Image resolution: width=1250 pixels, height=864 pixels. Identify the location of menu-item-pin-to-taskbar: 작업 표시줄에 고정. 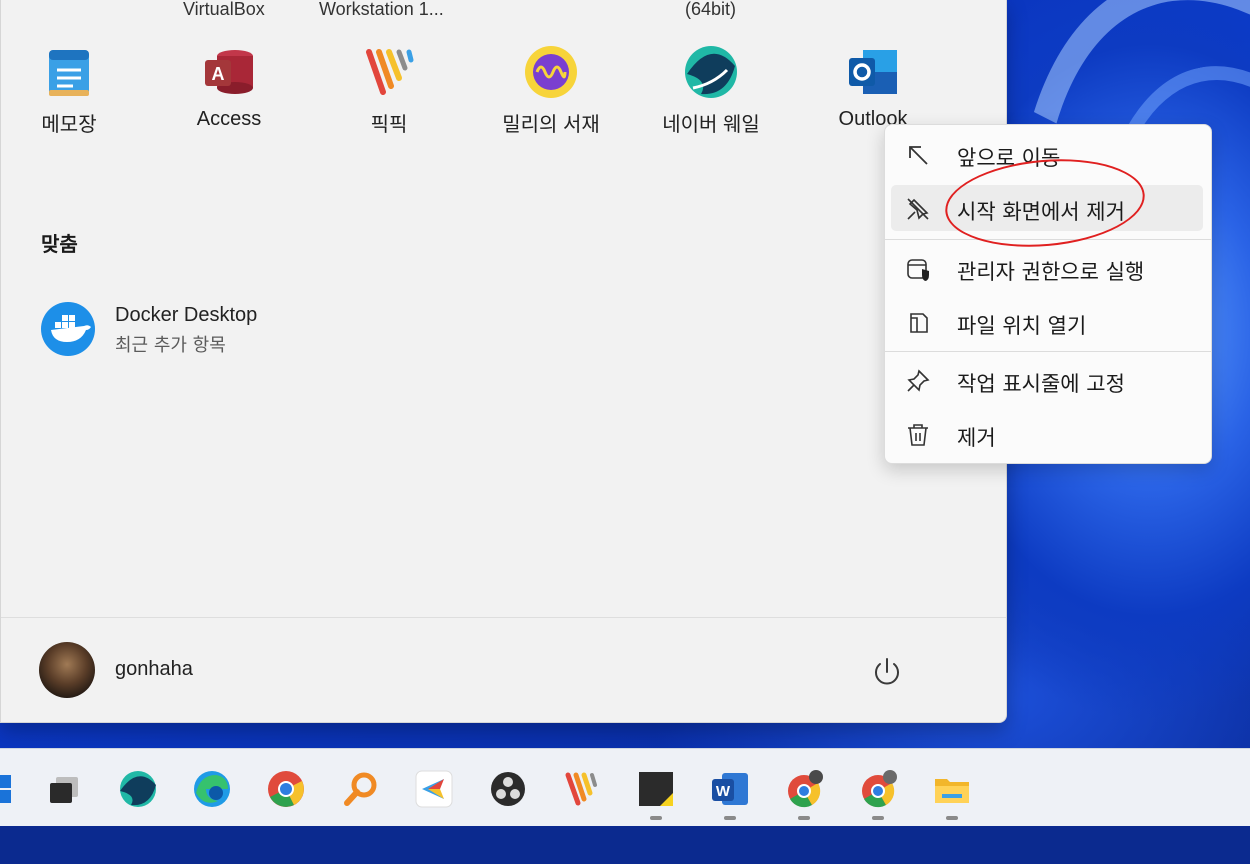
(1047, 380).